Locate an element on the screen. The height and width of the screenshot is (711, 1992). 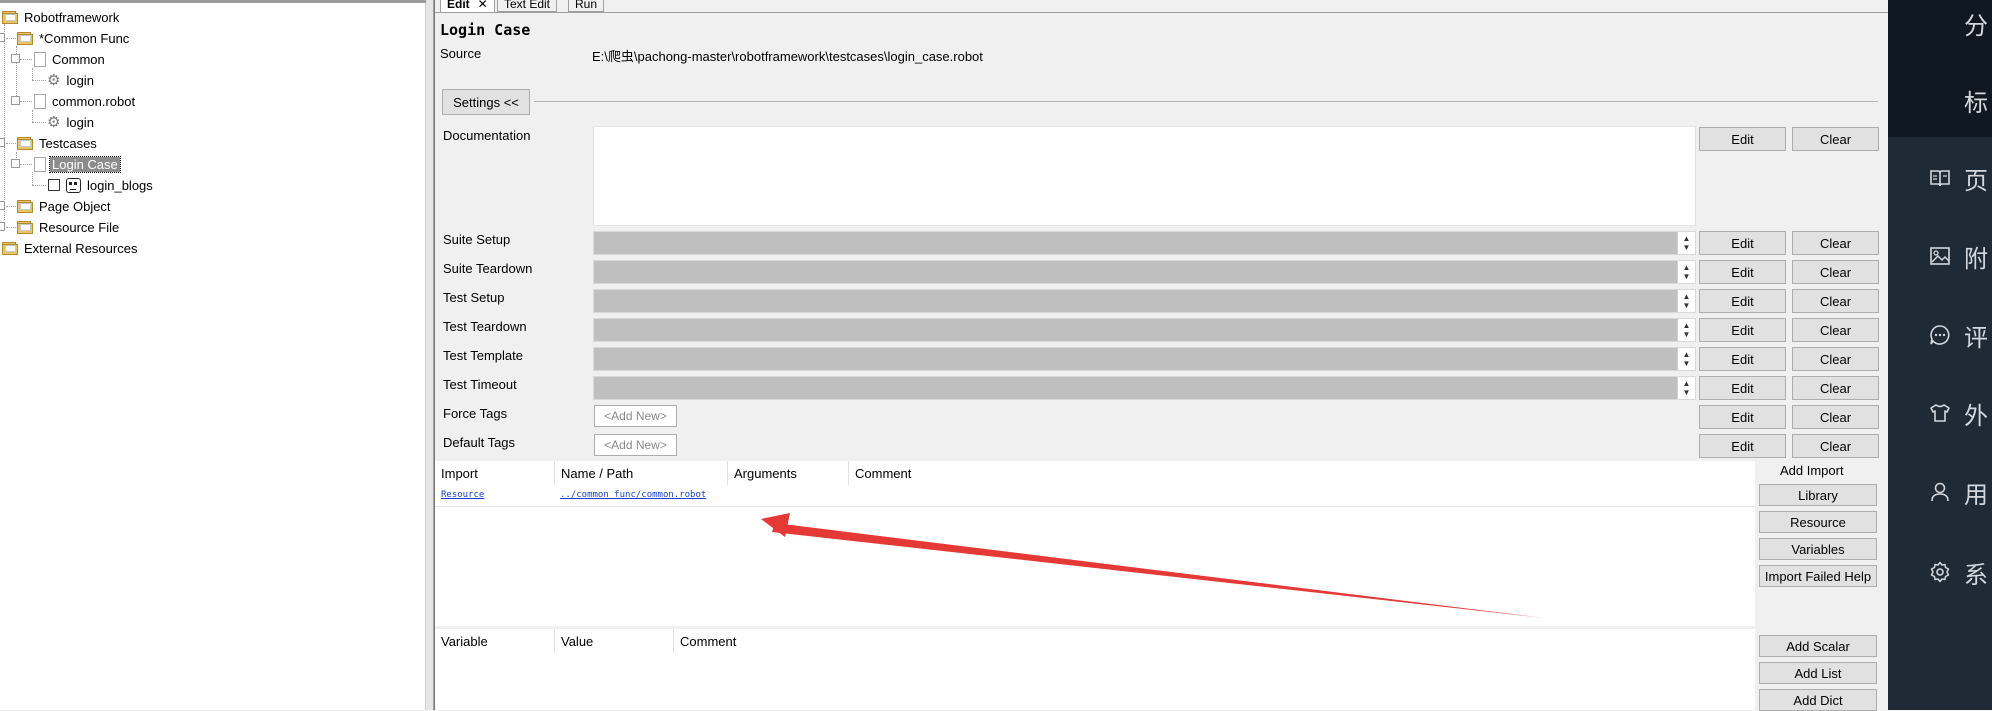
arrow-head is located at coordinates (775, 525).